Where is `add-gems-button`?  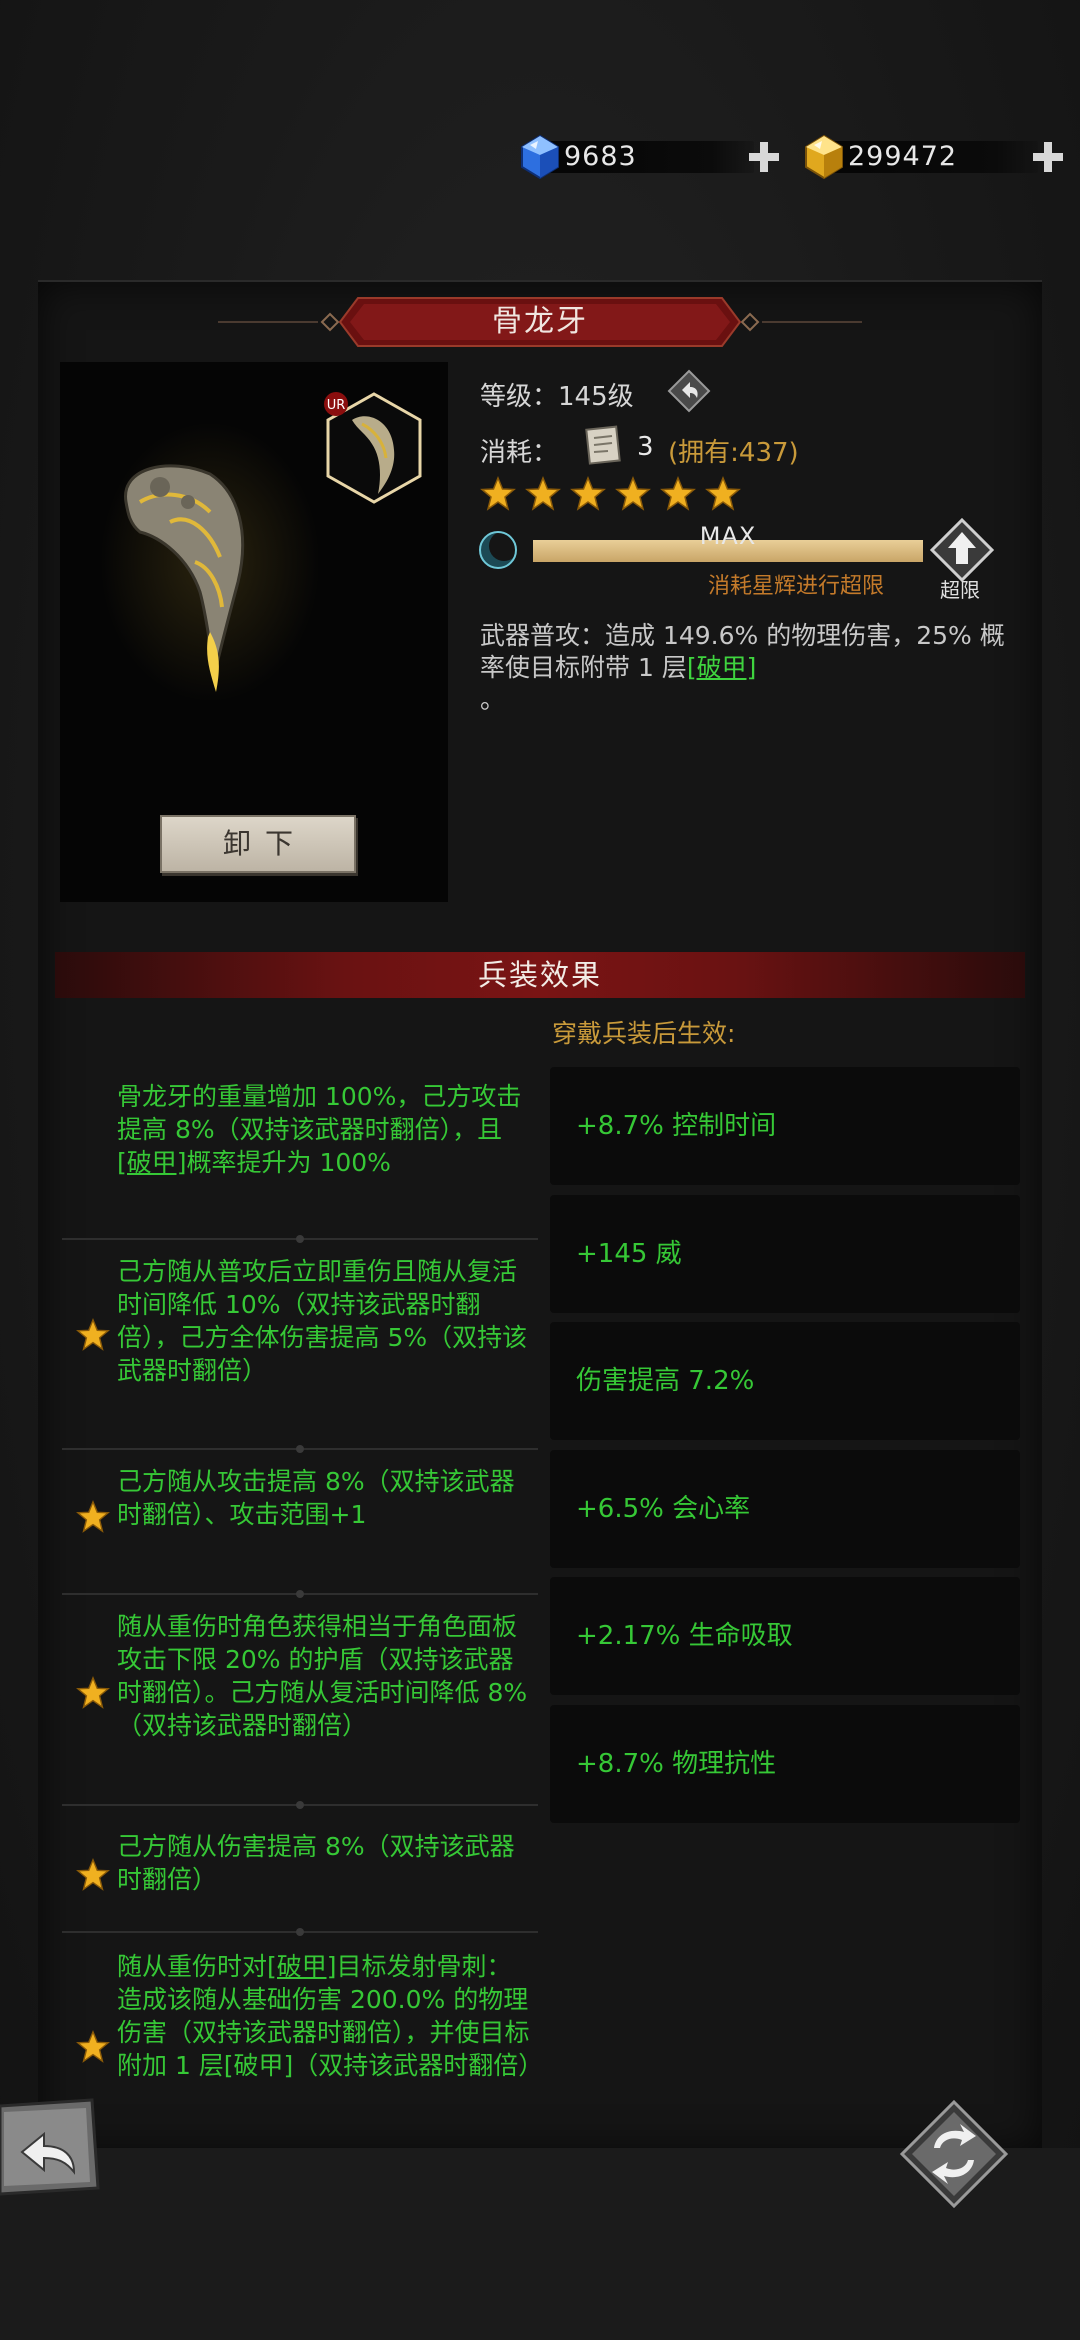
add-gems-button is located at coordinates (764, 157).